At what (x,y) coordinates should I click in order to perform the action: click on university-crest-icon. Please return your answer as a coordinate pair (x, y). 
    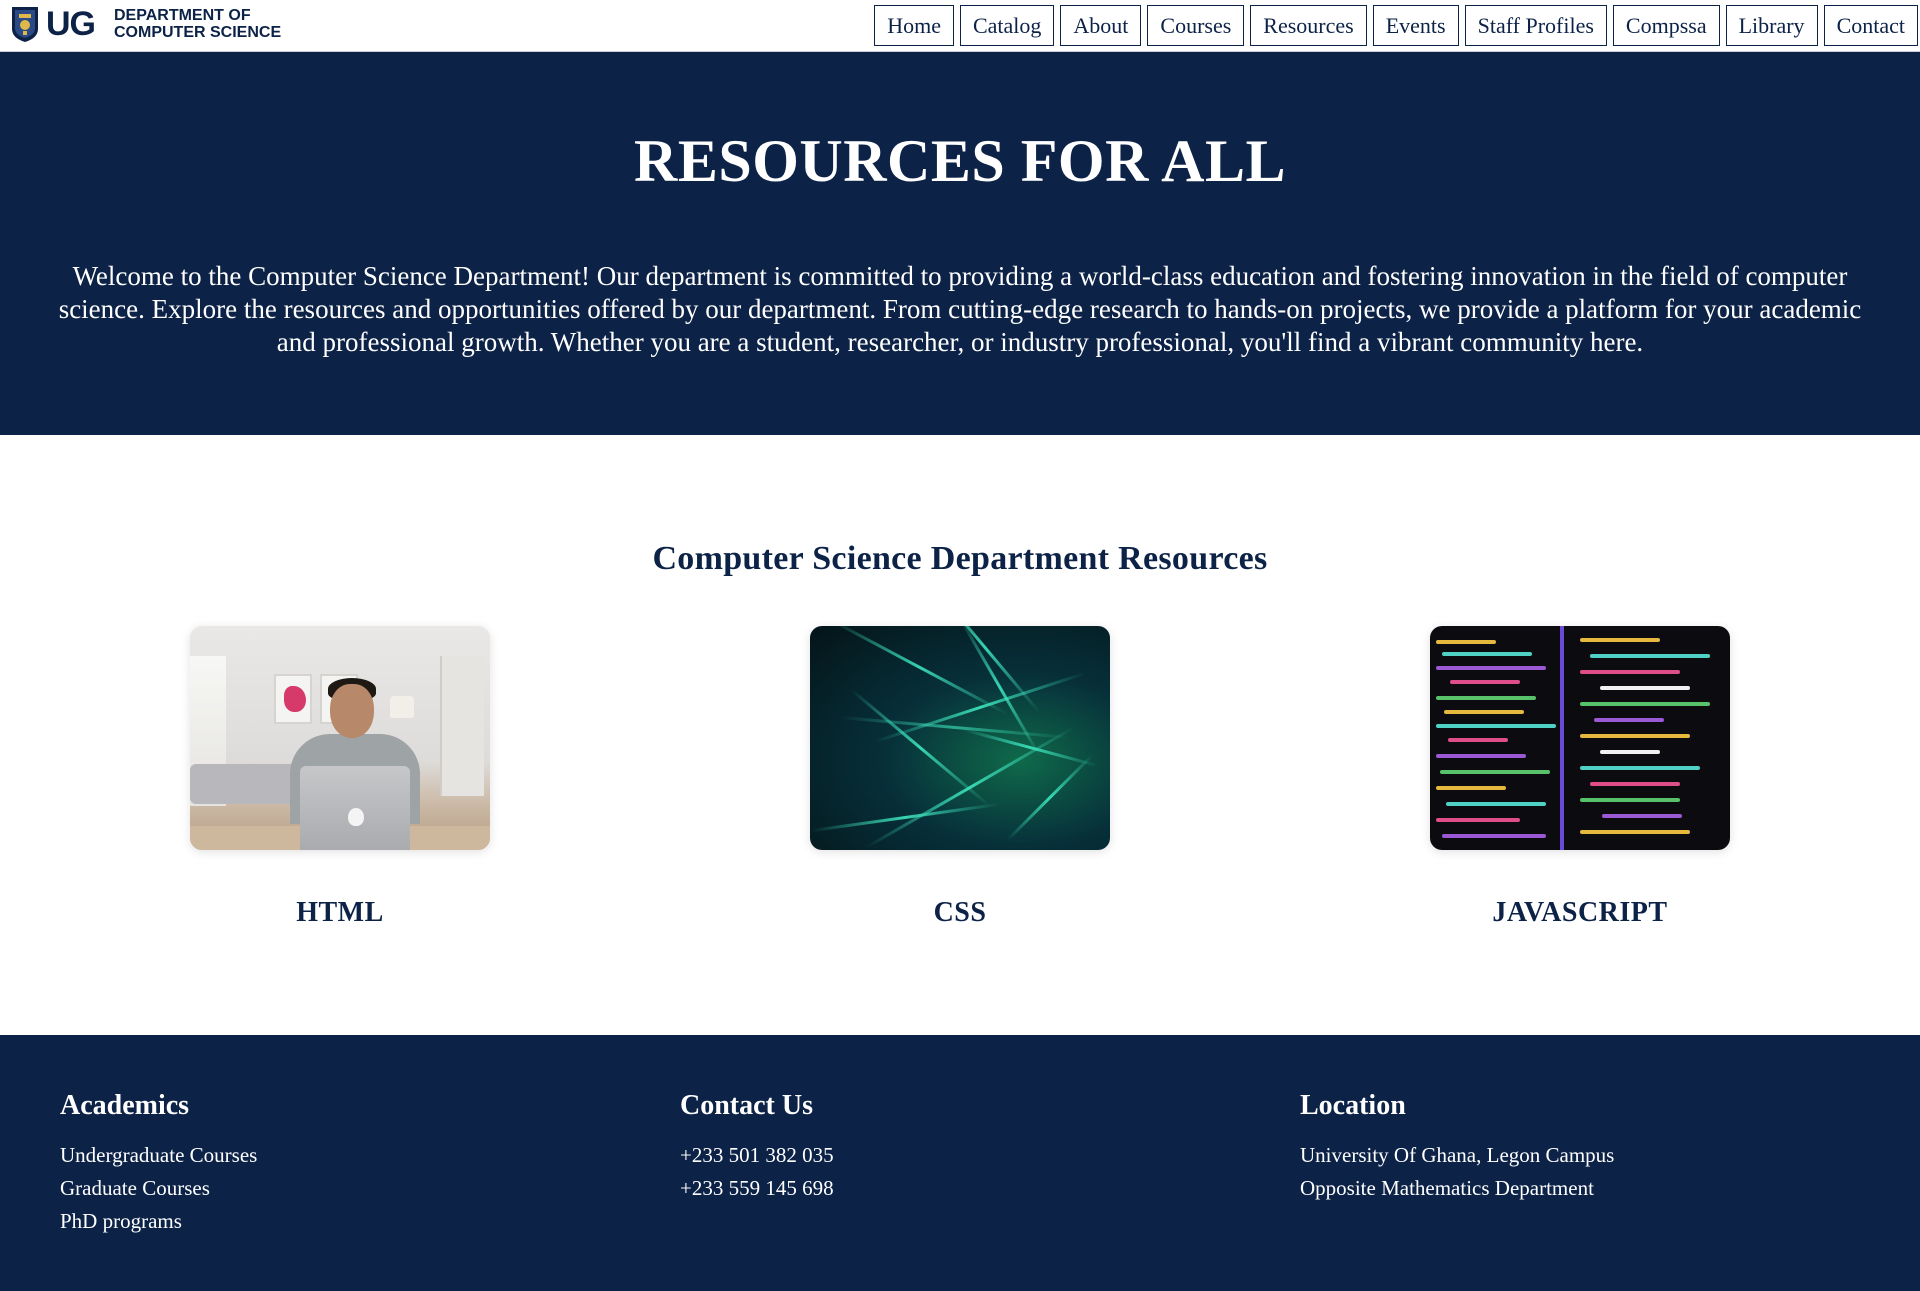
    Looking at the image, I should click on (25, 24).